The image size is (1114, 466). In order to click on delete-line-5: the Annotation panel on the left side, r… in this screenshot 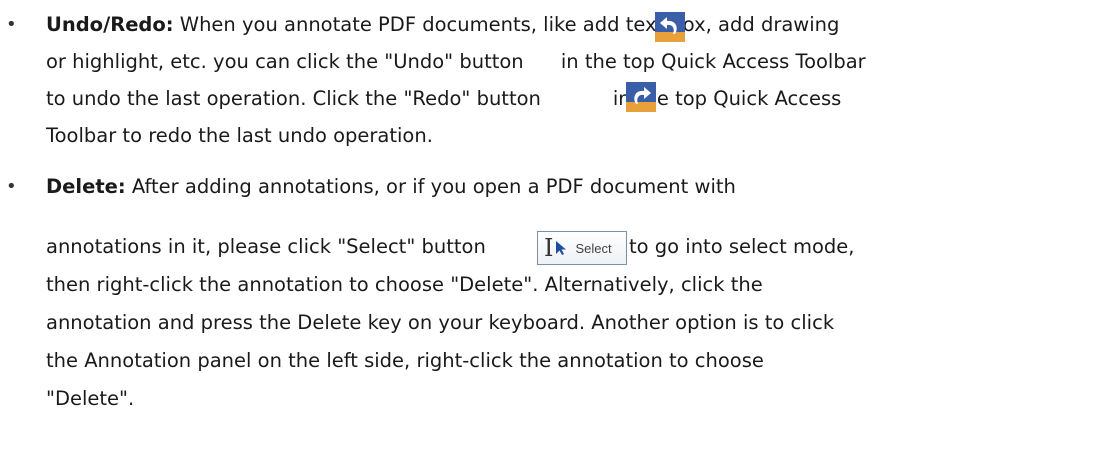, I will do `click(405, 361)`.